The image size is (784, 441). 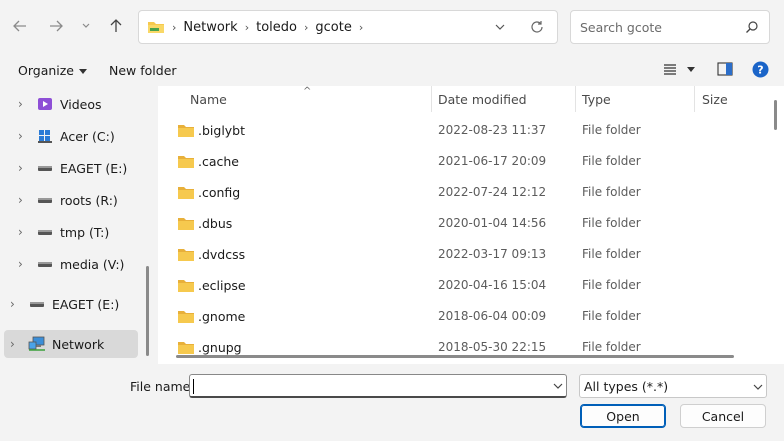 What do you see at coordinates (307, 91) in the screenshot?
I see `sort-ascending-icon: ^` at bounding box center [307, 91].